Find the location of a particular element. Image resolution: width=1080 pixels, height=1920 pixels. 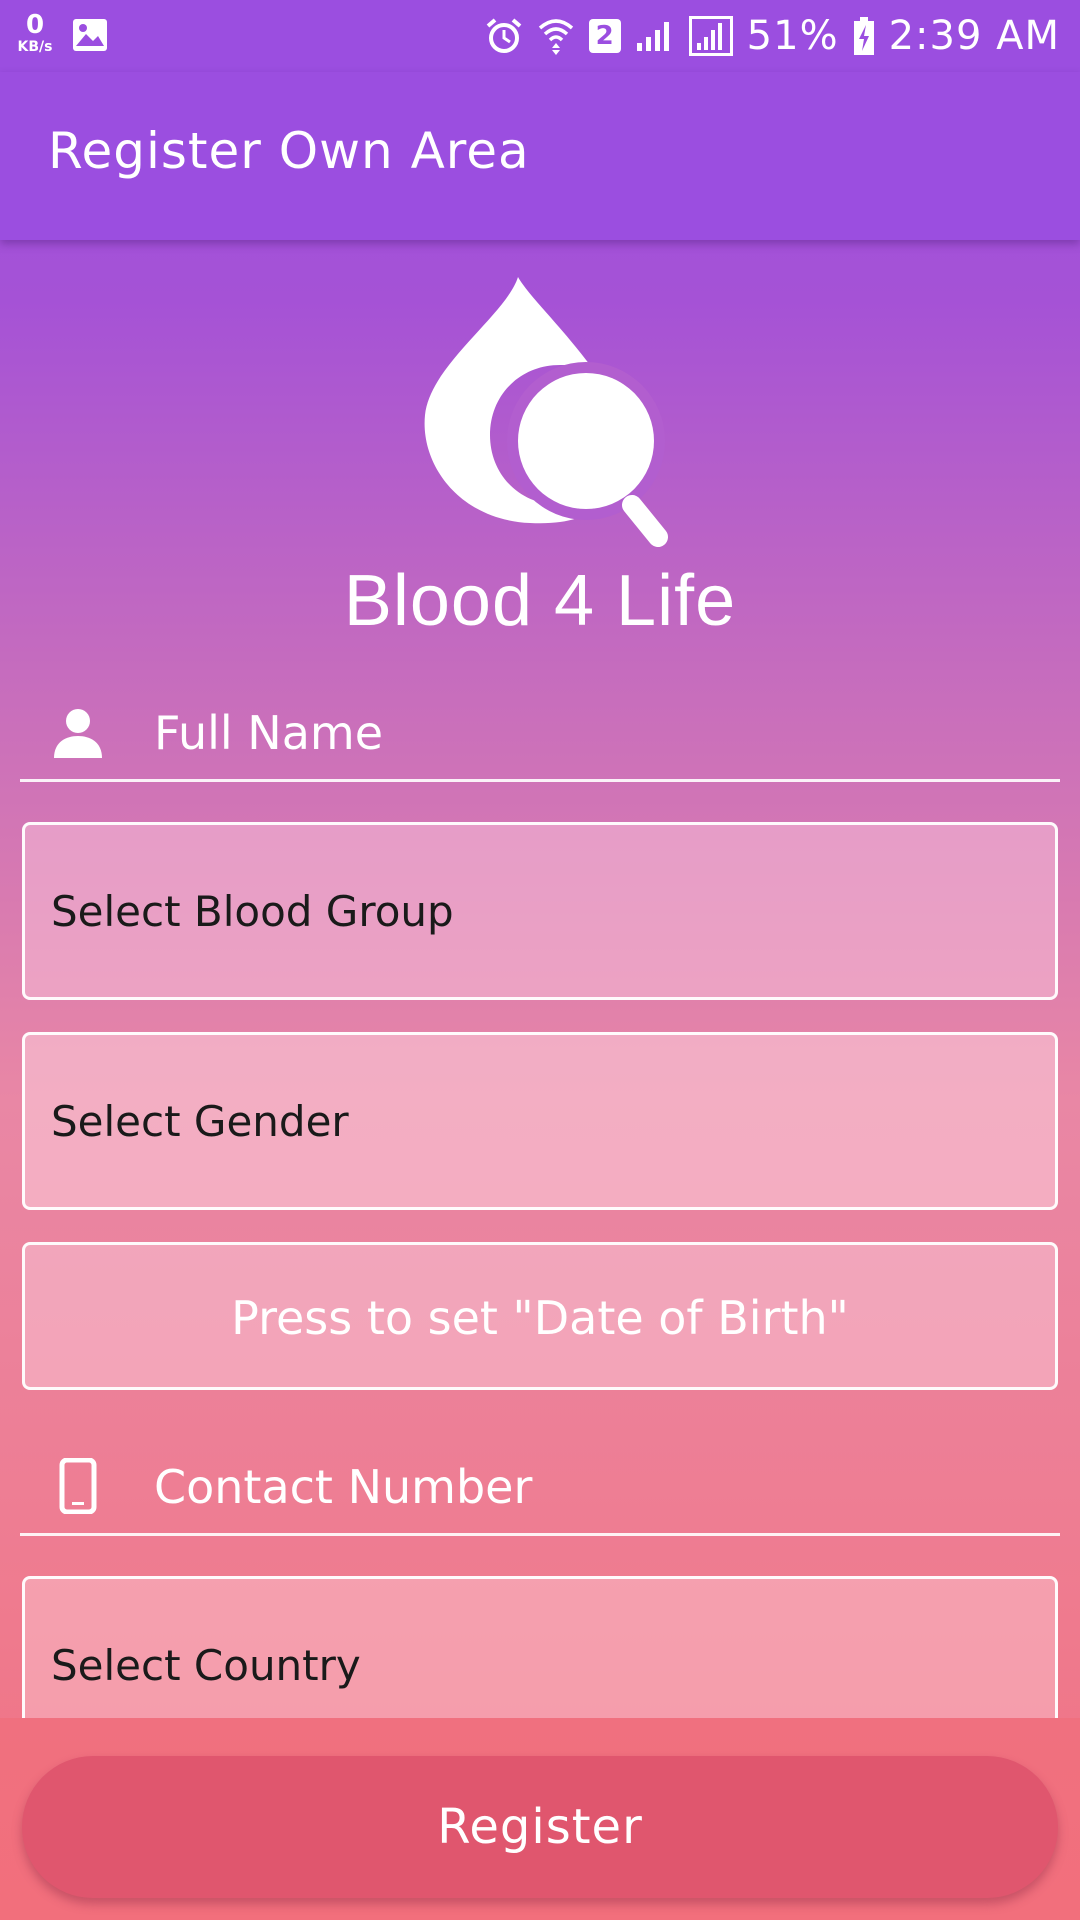

network-speed-value: 0 is located at coordinates (35, 25).